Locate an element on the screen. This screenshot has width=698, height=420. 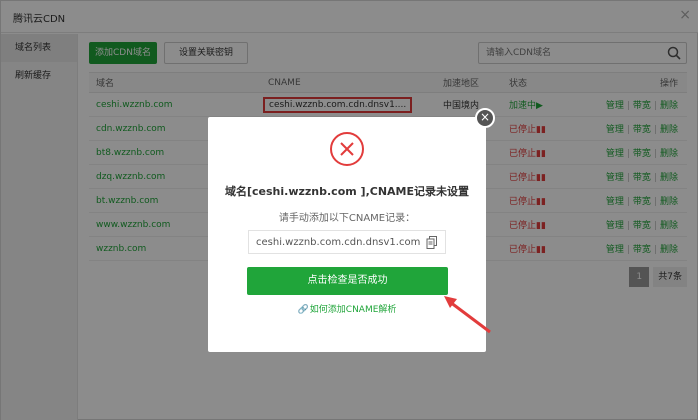
error-circle-icon is located at coordinates (347, 149).